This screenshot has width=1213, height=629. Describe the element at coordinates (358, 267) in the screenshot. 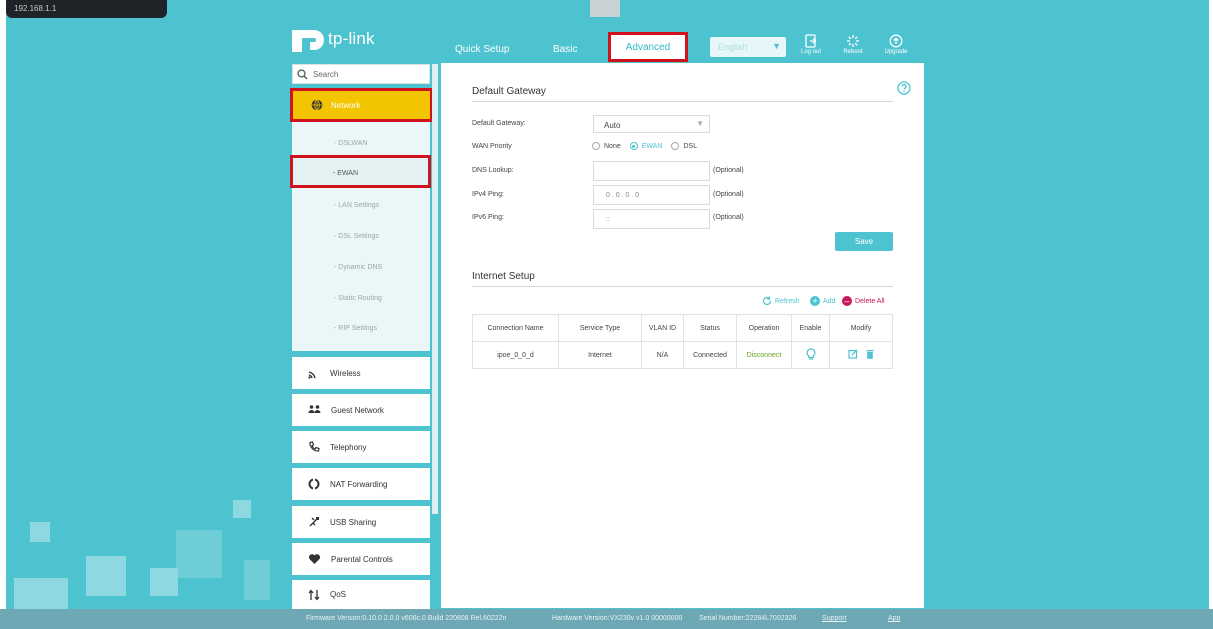

I see `submenu-dynamic-dns: - Dynamic DNS` at that location.